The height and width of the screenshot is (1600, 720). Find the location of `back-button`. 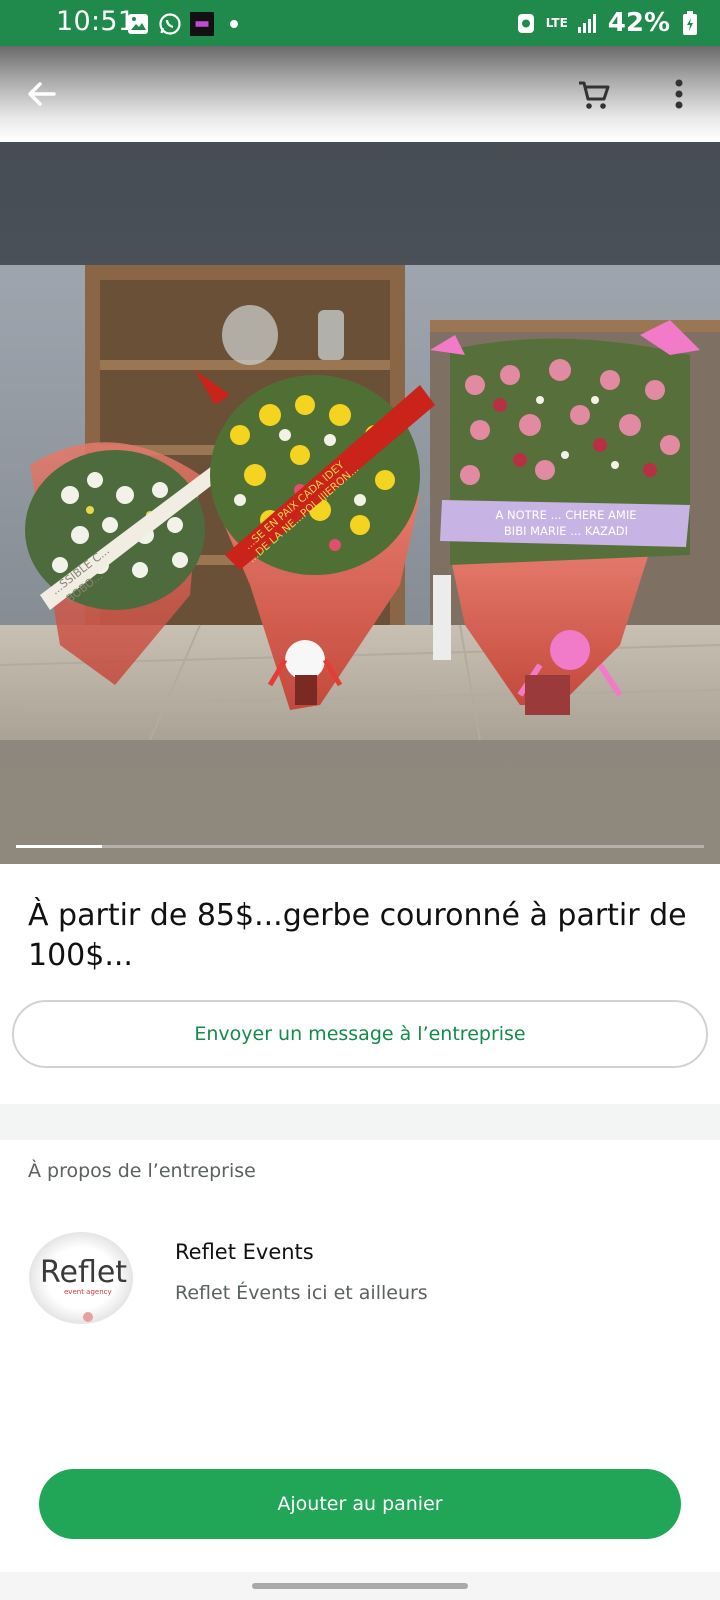

back-button is located at coordinates (42, 94).